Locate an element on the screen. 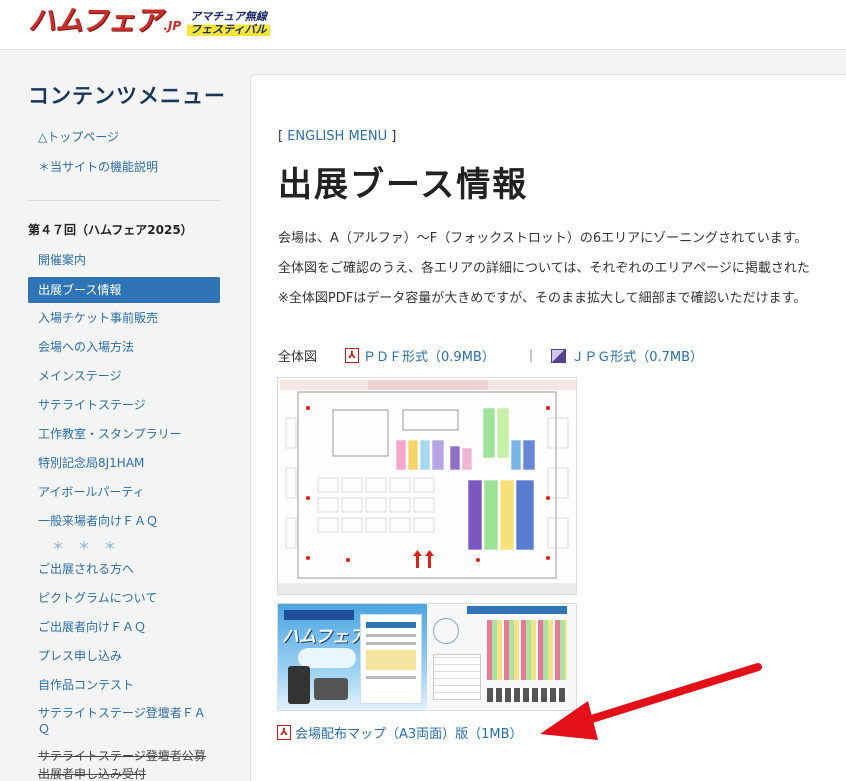 The image size is (846, 781). logo-domain: .JP is located at coordinates (172, 26).